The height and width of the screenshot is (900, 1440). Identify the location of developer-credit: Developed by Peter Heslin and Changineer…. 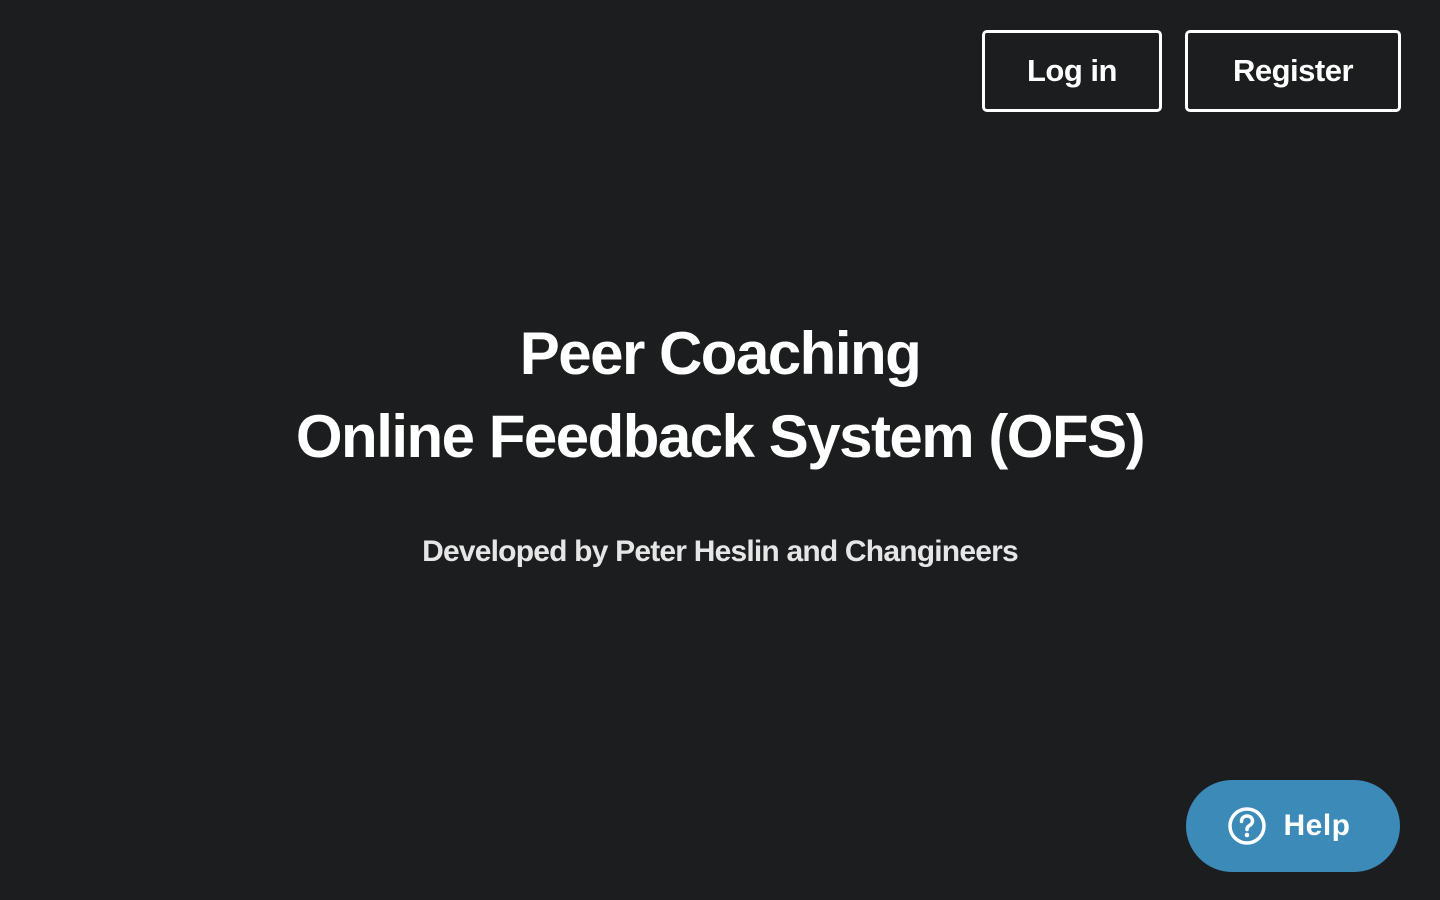
(720, 551).